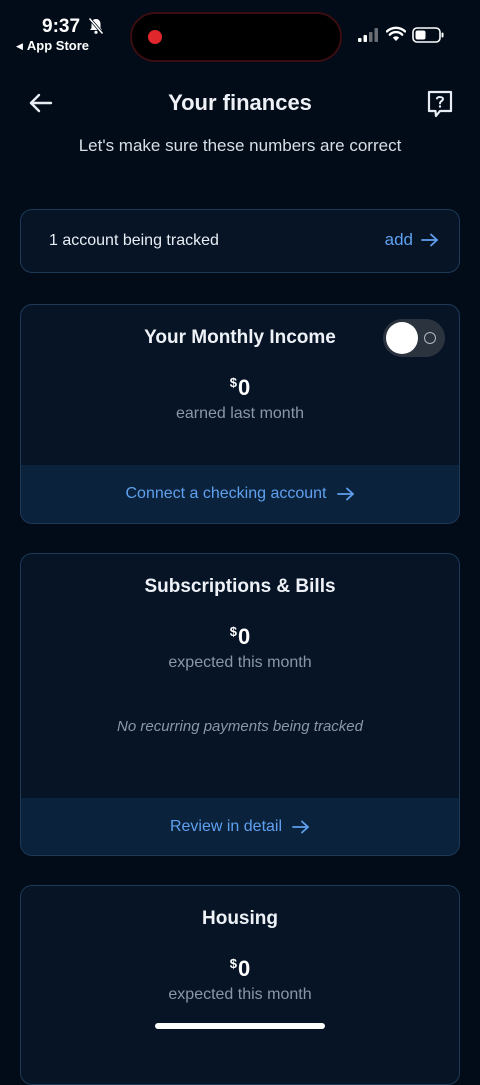 This screenshot has width=480, height=1085. Describe the element at coordinates (244, 387) in the screenshot. I see `income-amount-value: 0` at that location.